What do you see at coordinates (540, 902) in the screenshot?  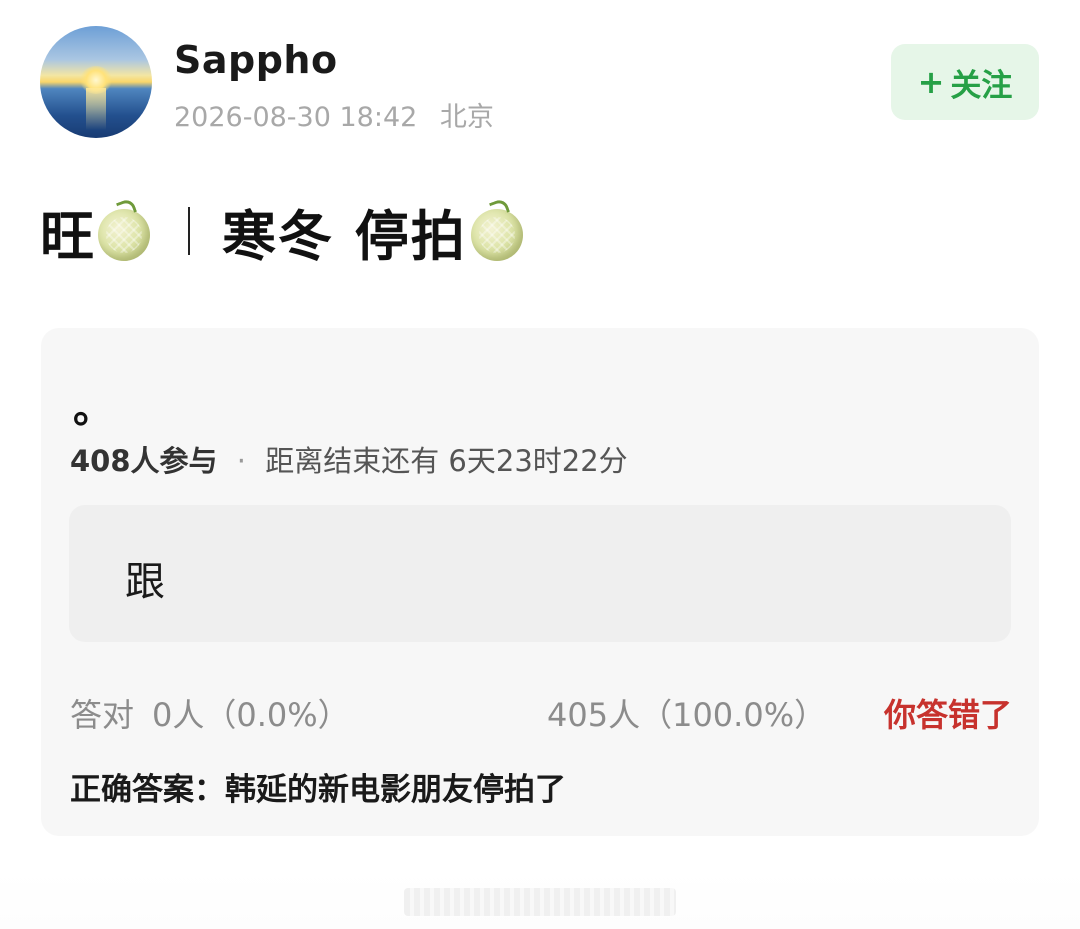 I see `watermark-blur` at bounding box center [540, 902].